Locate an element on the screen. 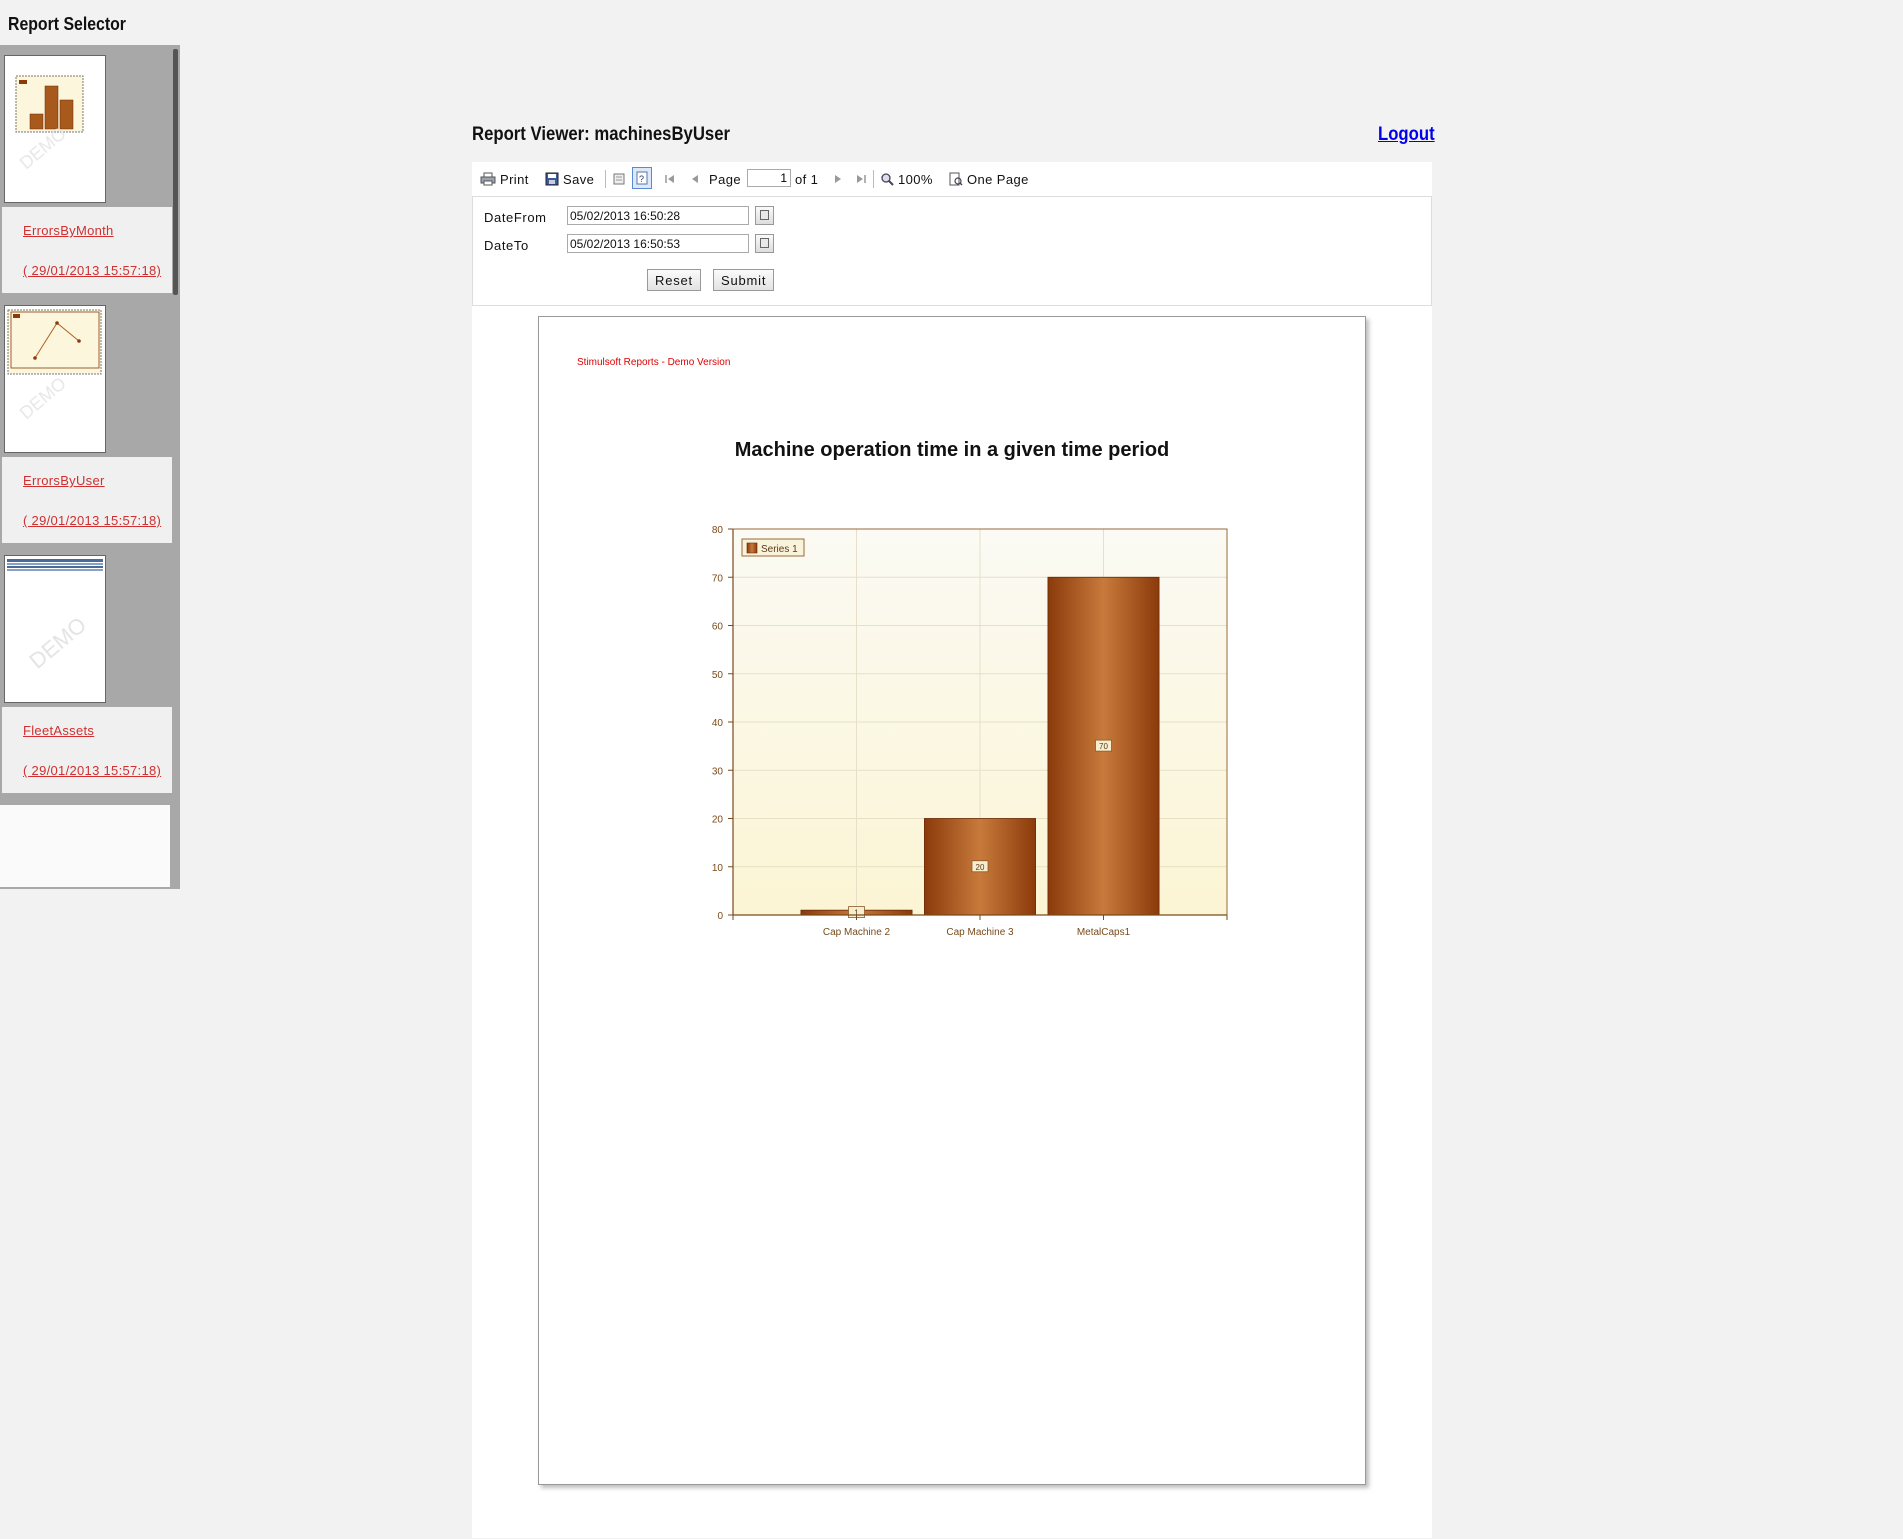  floppy-disk-icon is located at coordinates (552, 179).